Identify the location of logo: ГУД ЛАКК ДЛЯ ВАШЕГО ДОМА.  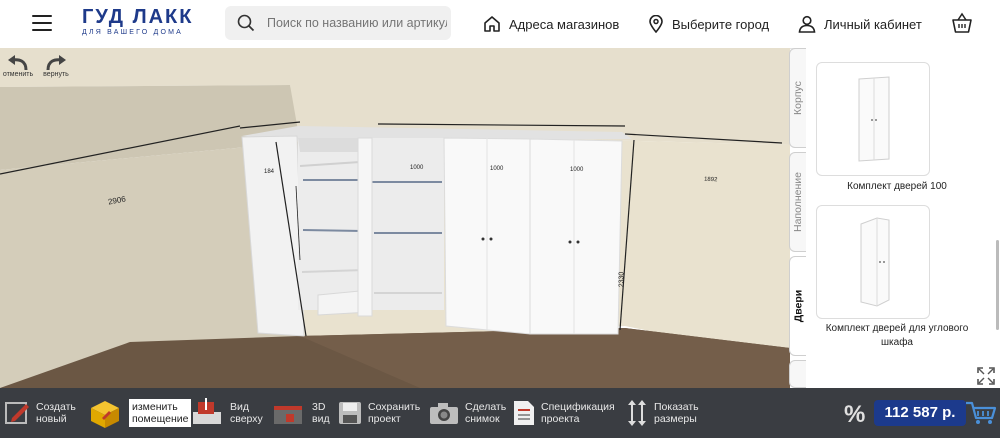
(137, 21).